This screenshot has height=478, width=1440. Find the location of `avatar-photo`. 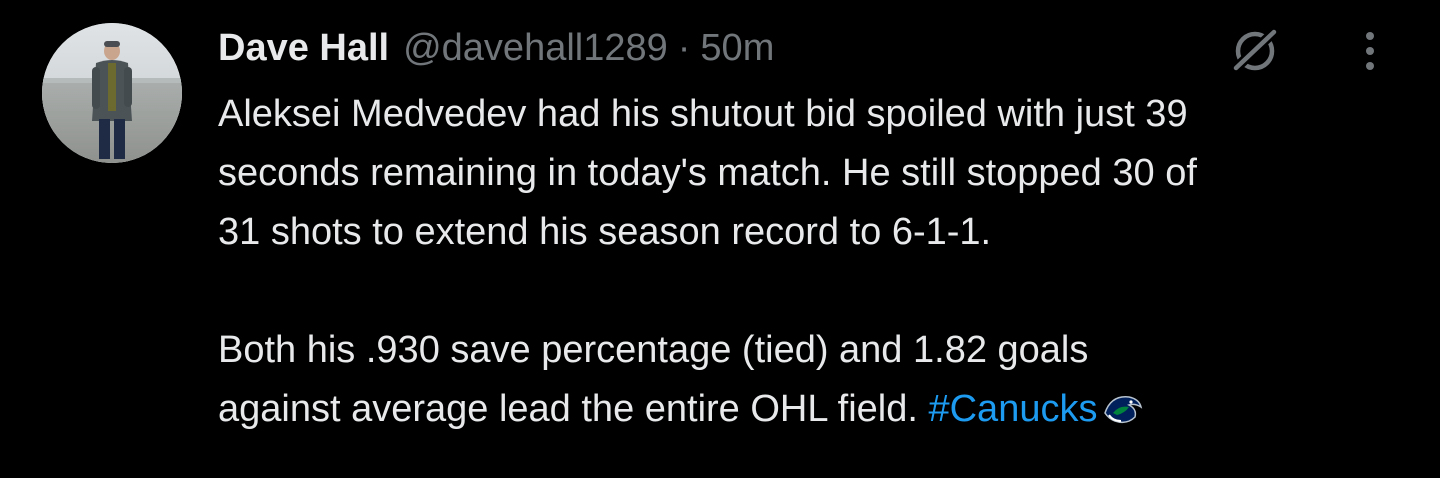

avatar-photo is located at coordinates (112, 93).